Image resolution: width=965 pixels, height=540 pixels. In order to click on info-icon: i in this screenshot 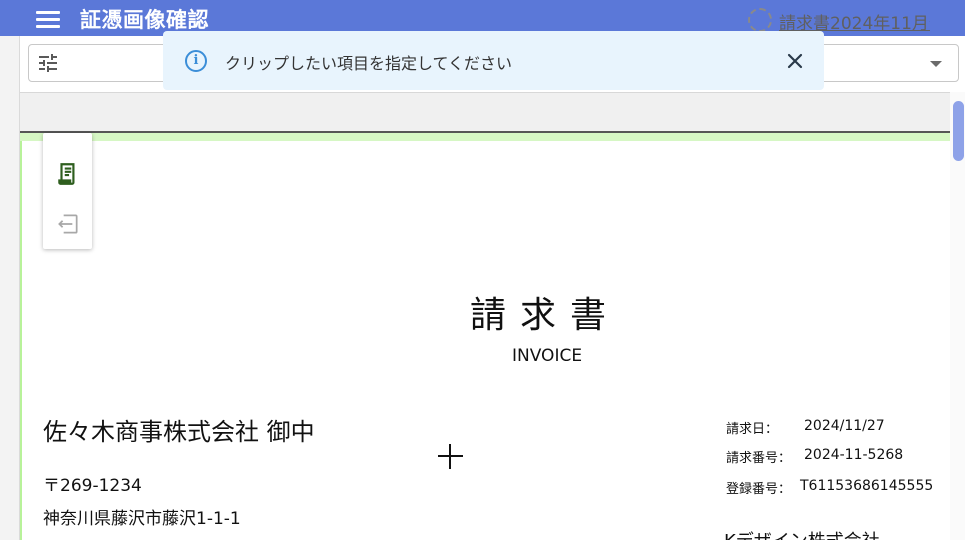, I will do `click(196, 61)`.